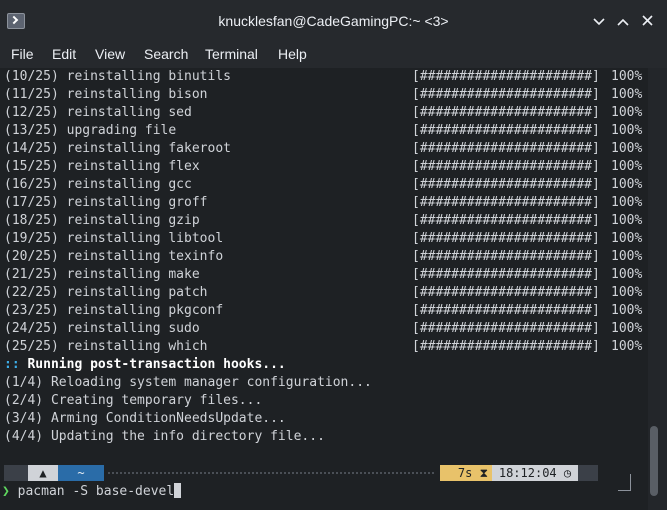  Describe the element at coordinates (231, 54) in the screenshot. I see `menu-terminal: Terminal` at that location.